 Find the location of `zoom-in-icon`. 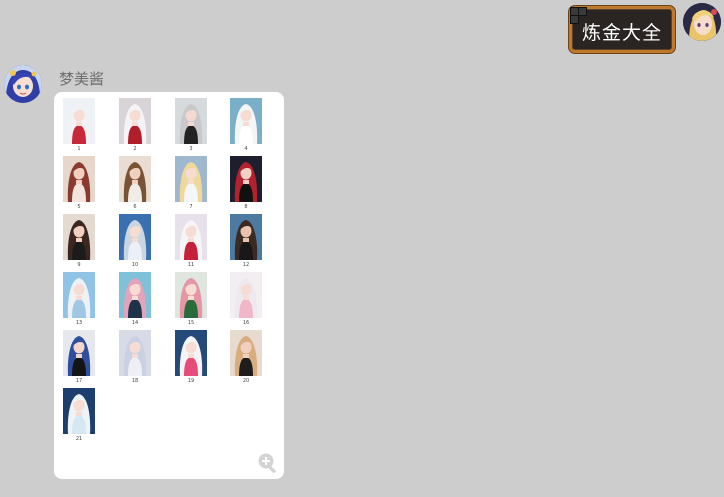

zoom-in-icon is located at coordinates (268, 463).